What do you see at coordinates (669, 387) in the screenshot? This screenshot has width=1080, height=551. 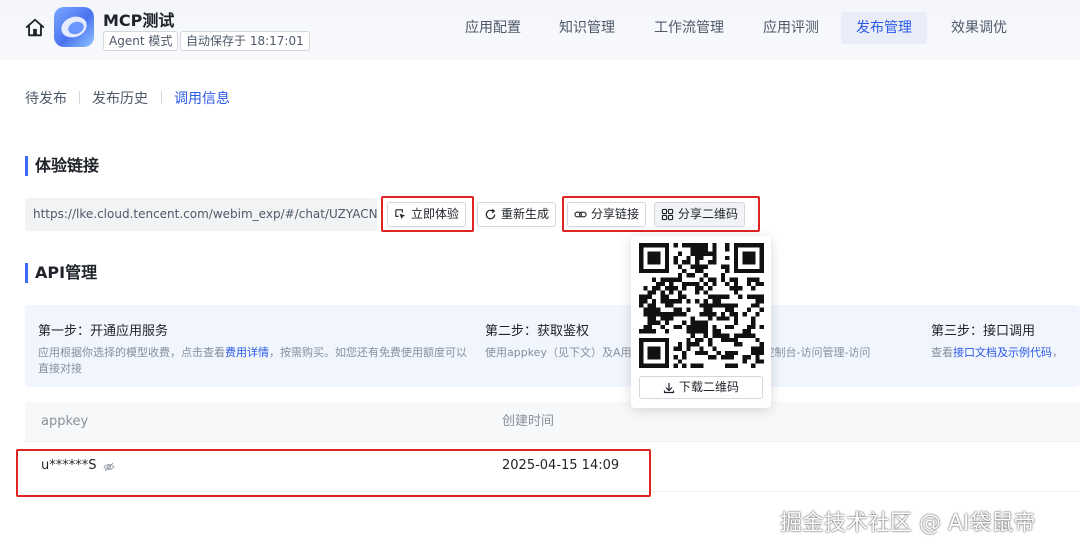 I see `download-icon` at bounding box center [669, 387].